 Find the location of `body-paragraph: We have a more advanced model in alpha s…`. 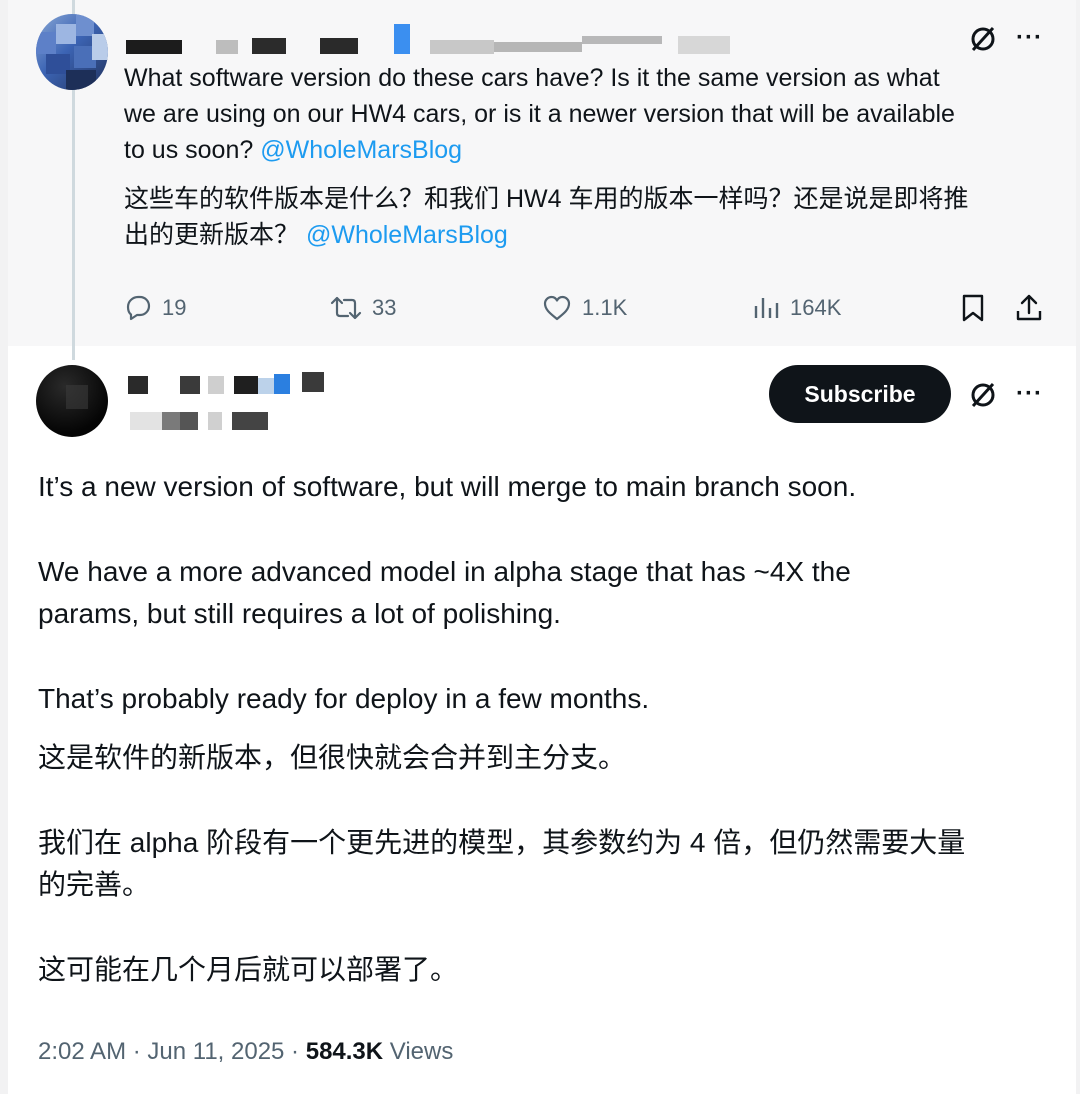

body-paragraph: We have a more advanced model in alpha s… is located at coordinates (543, 593).